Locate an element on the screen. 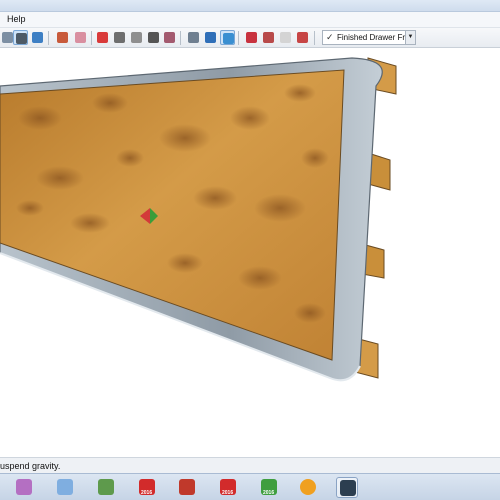  taskbar-solidworks-2-icon: 2016 is located at coordinates (228, 487).